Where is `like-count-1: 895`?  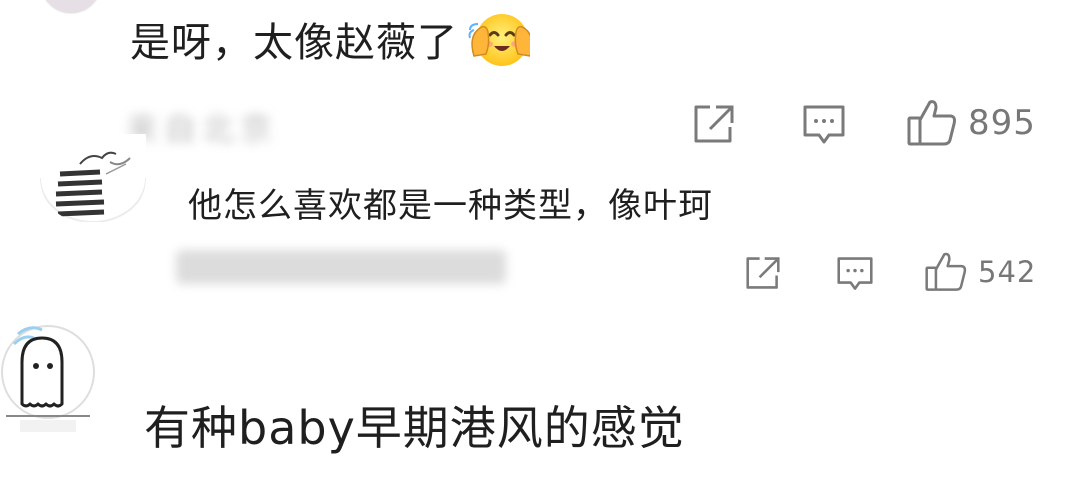
like-count-1: 895 is located at coordinates (1002, 123).